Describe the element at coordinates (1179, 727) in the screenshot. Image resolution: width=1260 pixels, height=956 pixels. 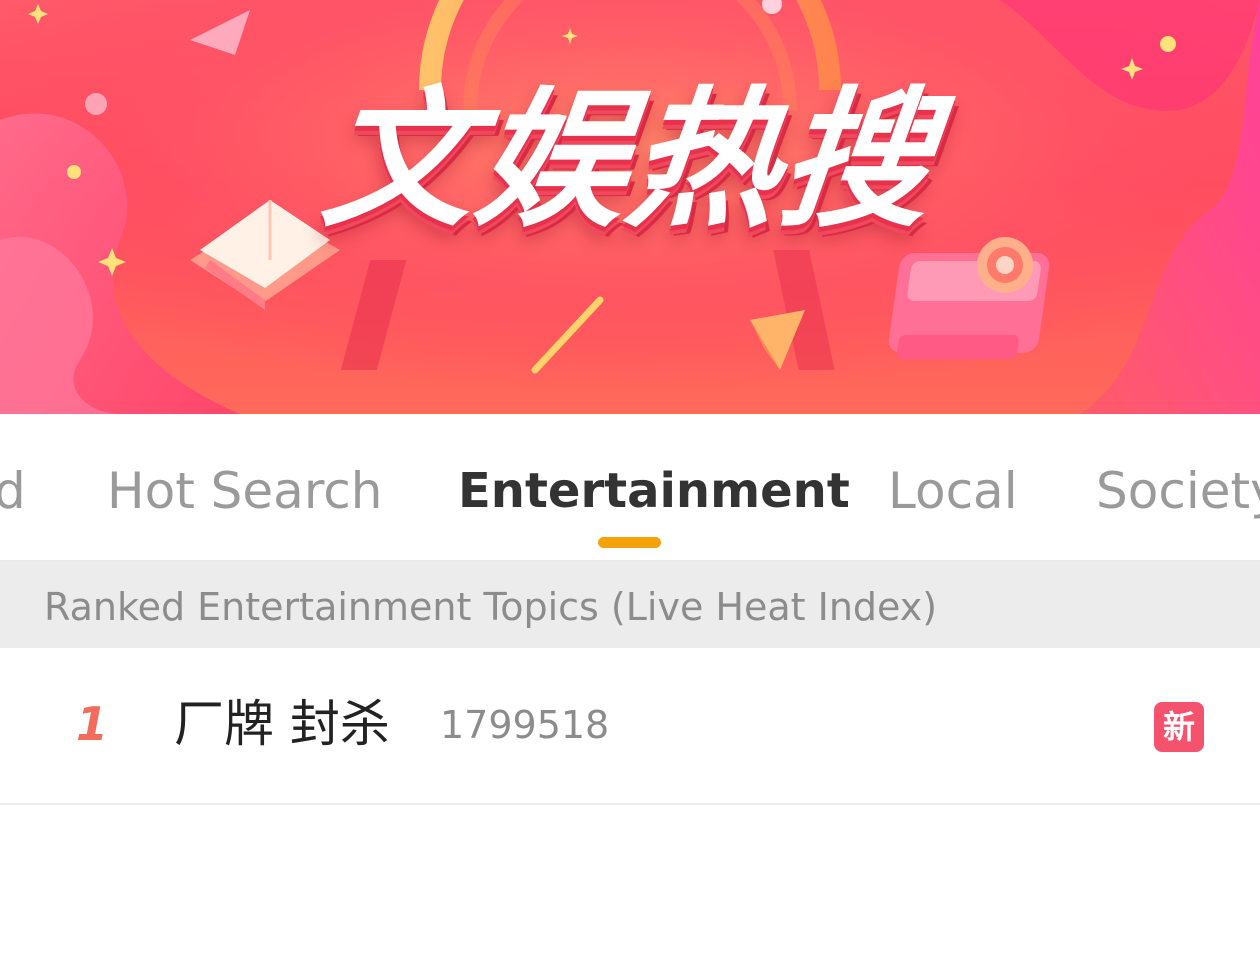
I see `new-badge: 新` at that location.